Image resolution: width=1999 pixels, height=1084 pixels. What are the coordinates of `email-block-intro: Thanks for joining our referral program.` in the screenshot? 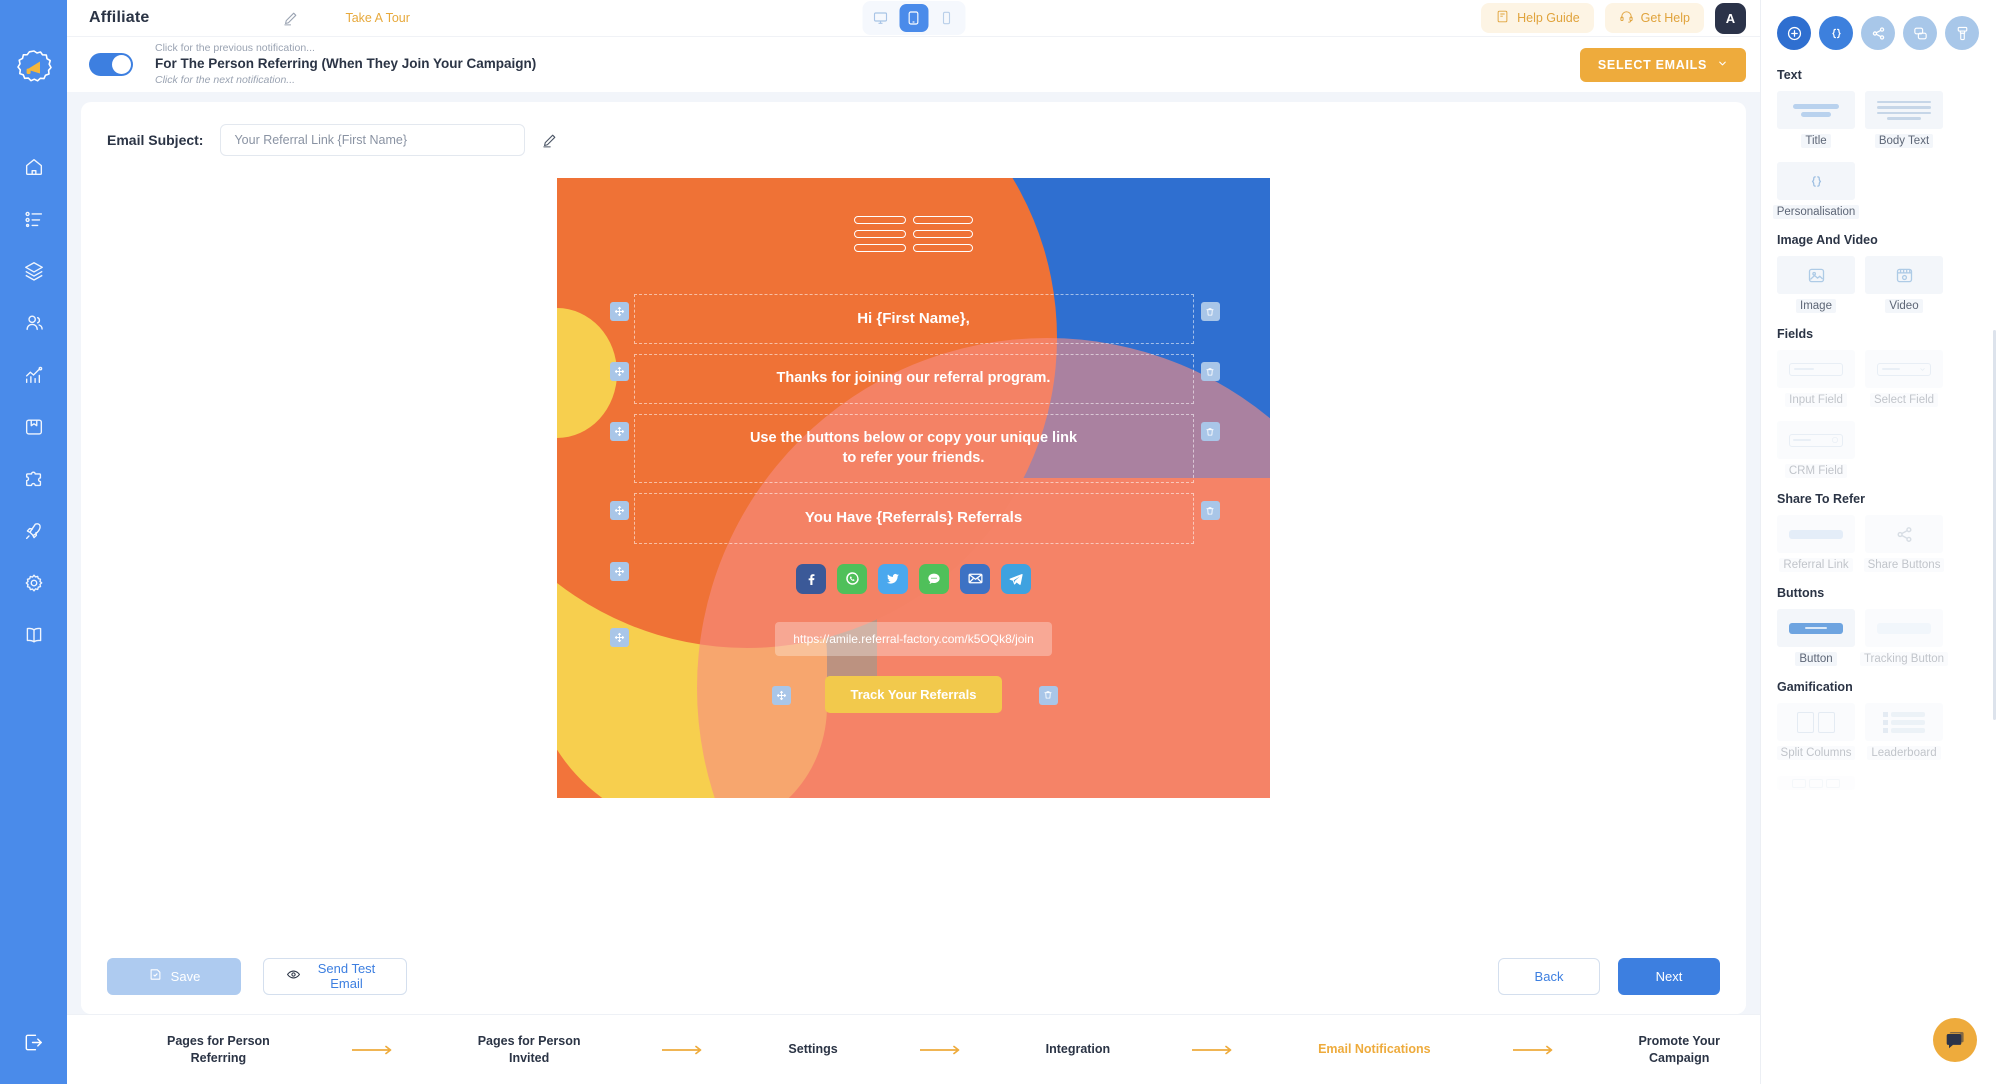 It's located at (914, 379).